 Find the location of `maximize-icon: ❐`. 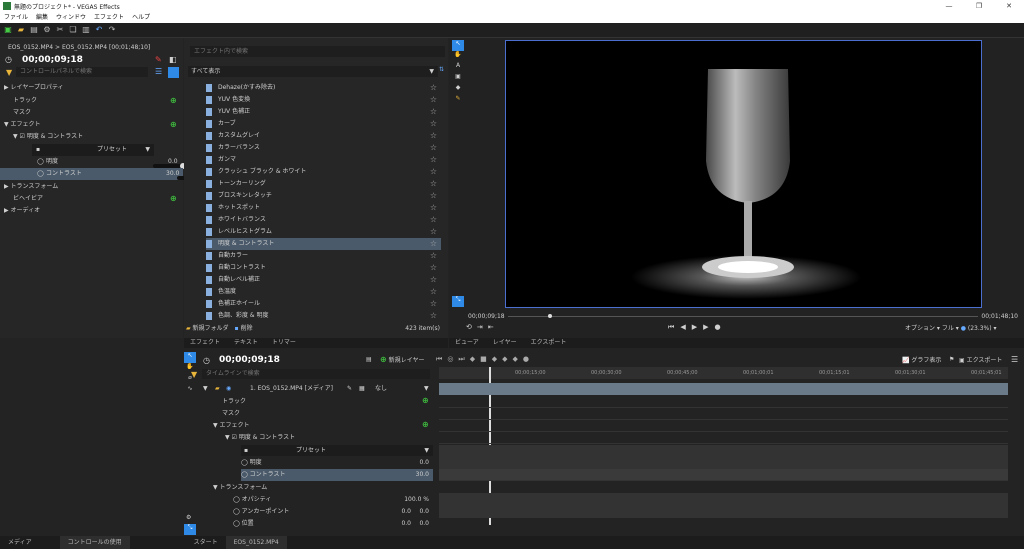

maximize-icon: ❐ is located at coordinates (979, 6).